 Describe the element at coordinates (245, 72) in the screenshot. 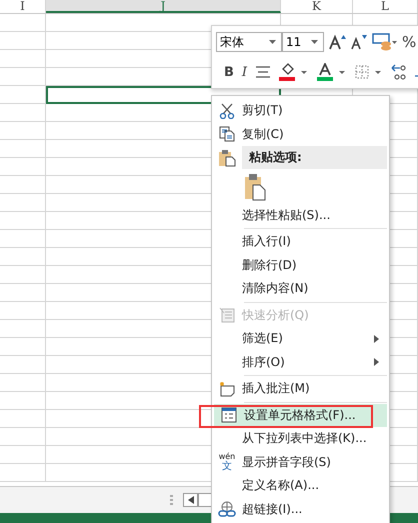

I see `italic-button: I` at that location.